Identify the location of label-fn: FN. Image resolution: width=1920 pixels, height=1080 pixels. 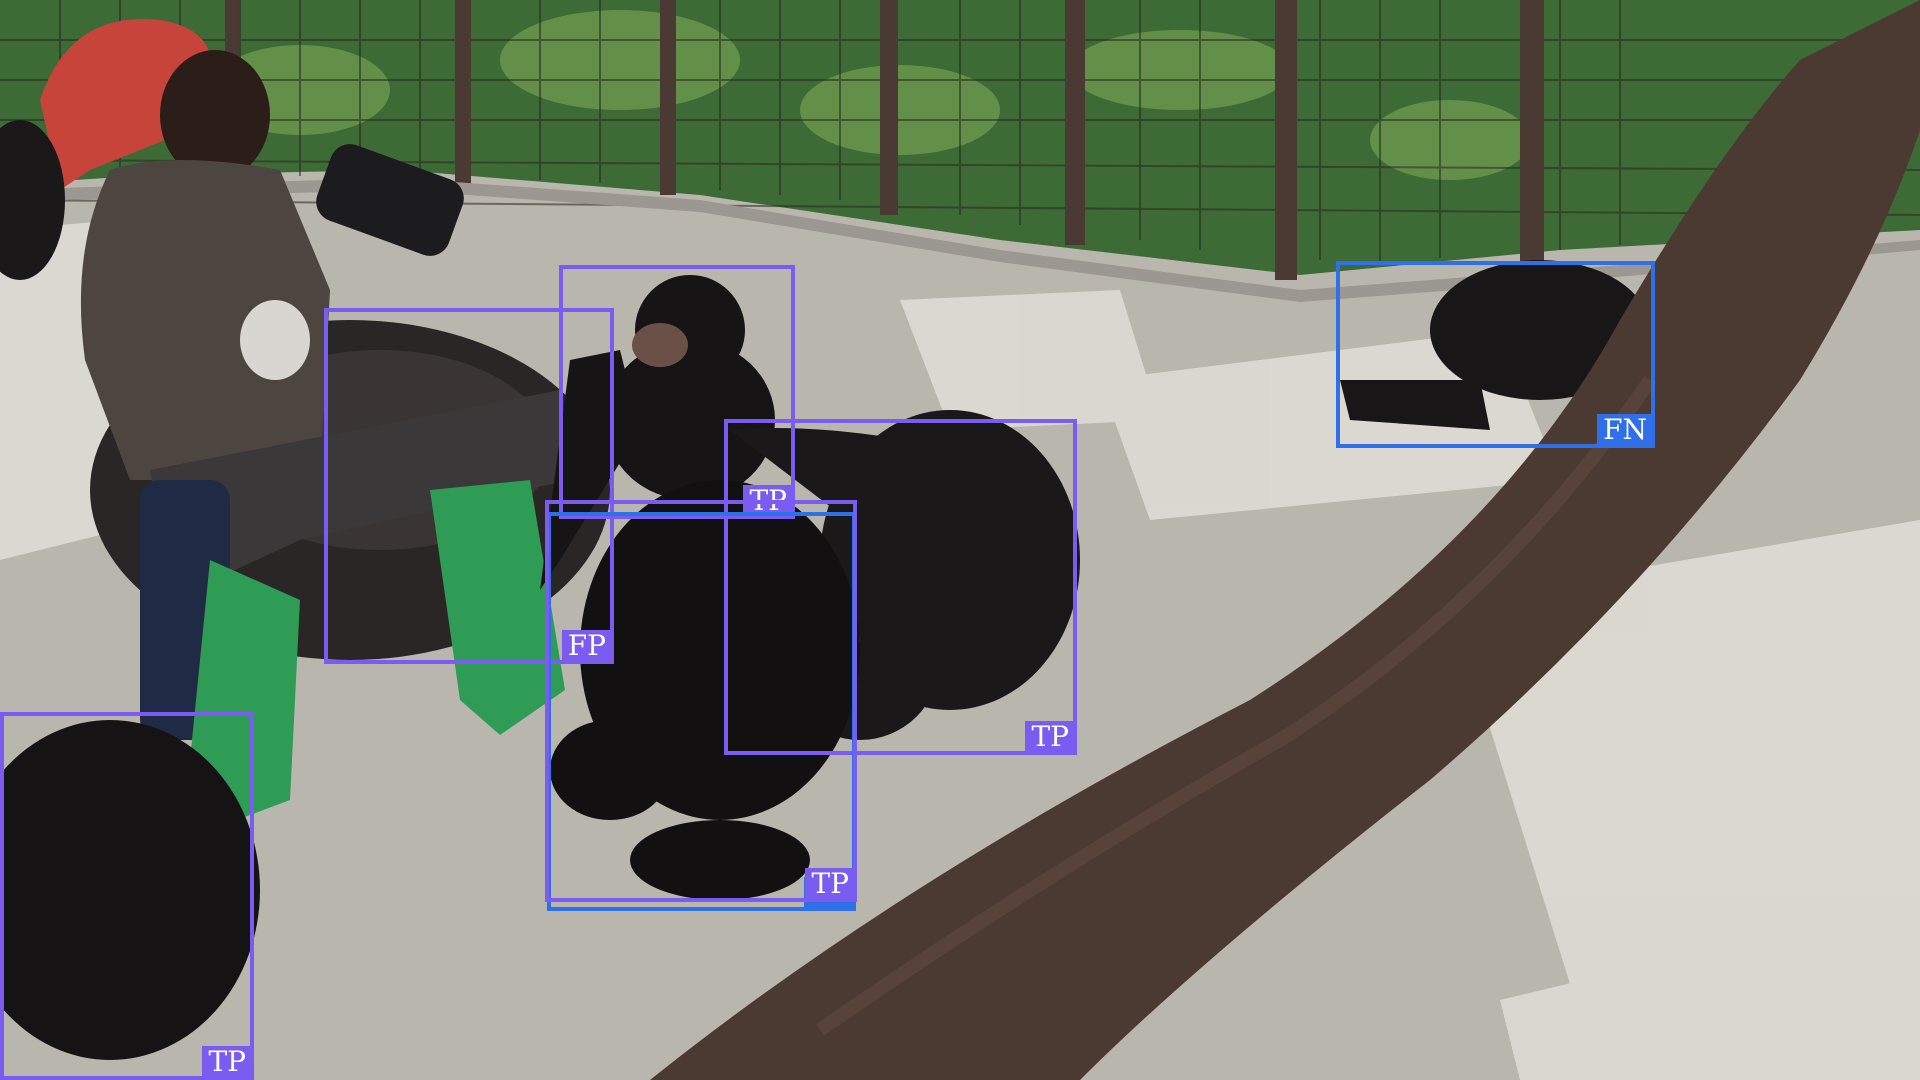
(1625, 430).